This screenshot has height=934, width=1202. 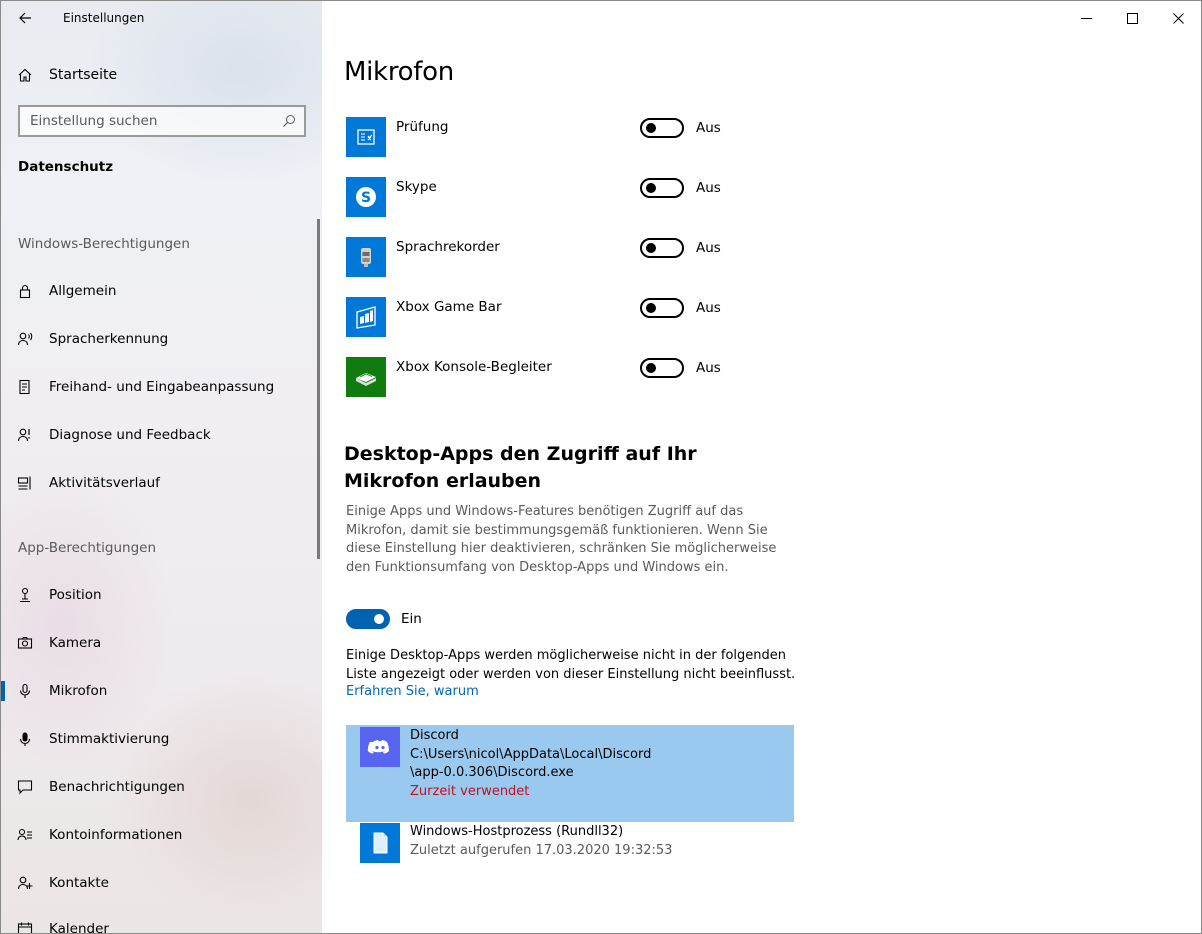 What do you see at coordinates (25, 483) in the screenshot?
I see `timeline-icon` at bounding box center [25, 483].